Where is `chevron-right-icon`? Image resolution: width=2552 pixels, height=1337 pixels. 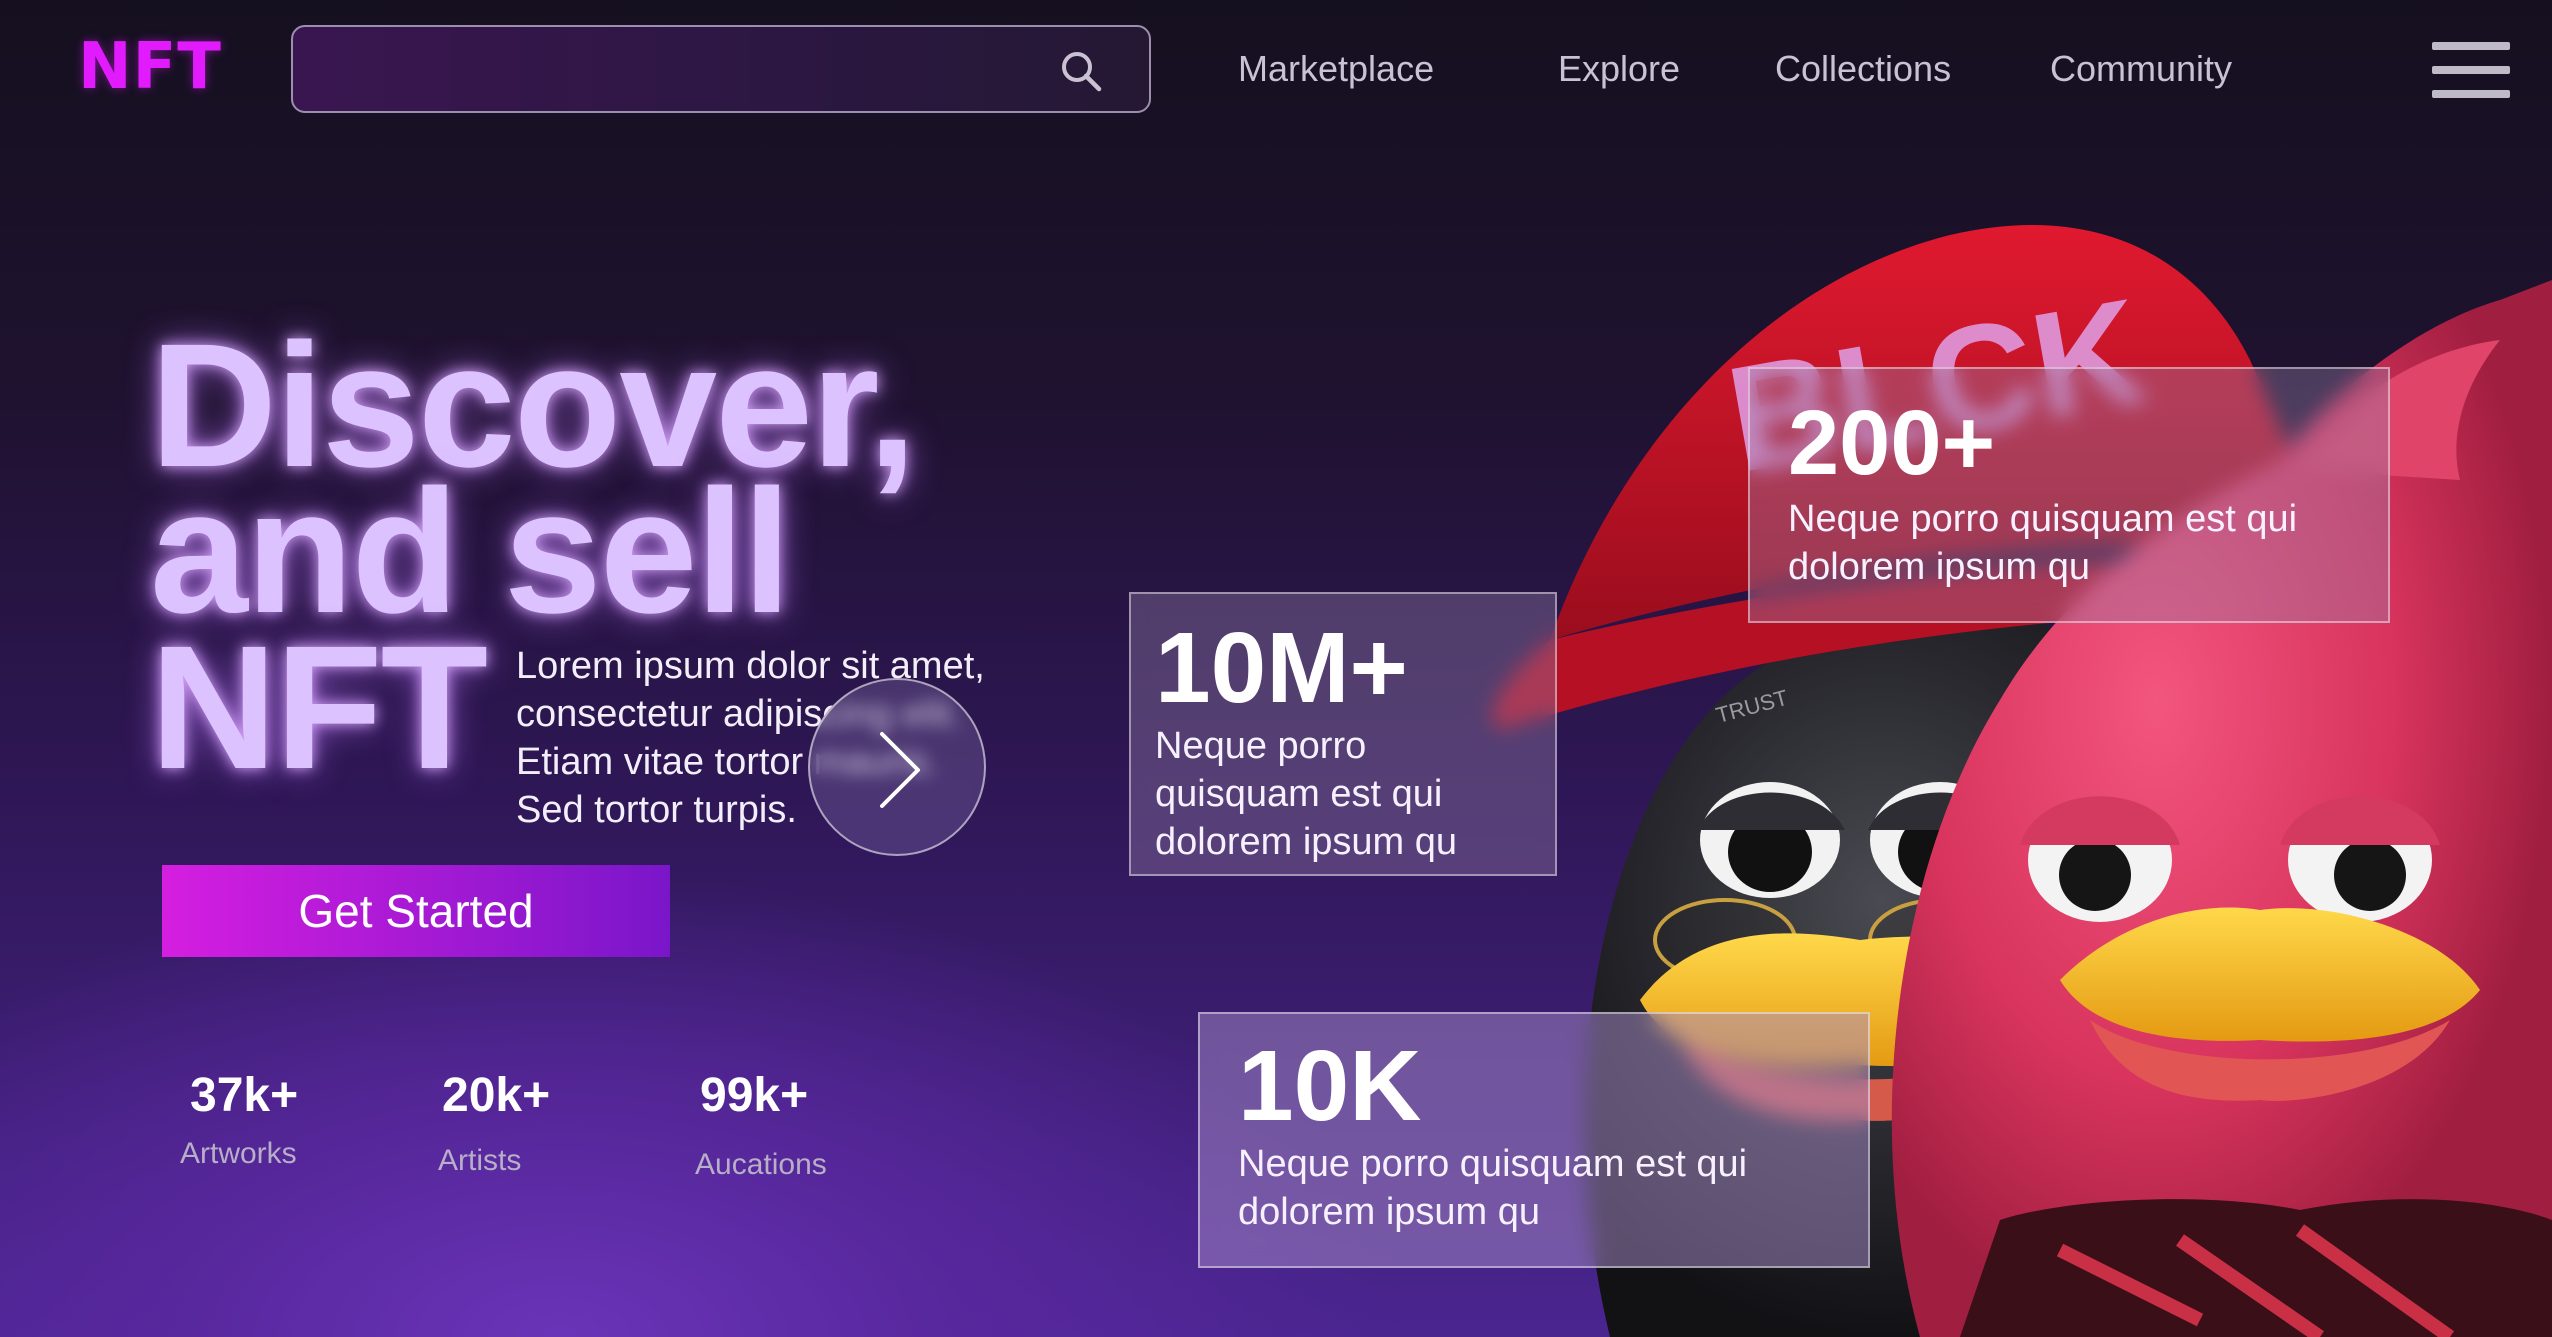
chevron-right-icon is located at coordinates (900, 770).